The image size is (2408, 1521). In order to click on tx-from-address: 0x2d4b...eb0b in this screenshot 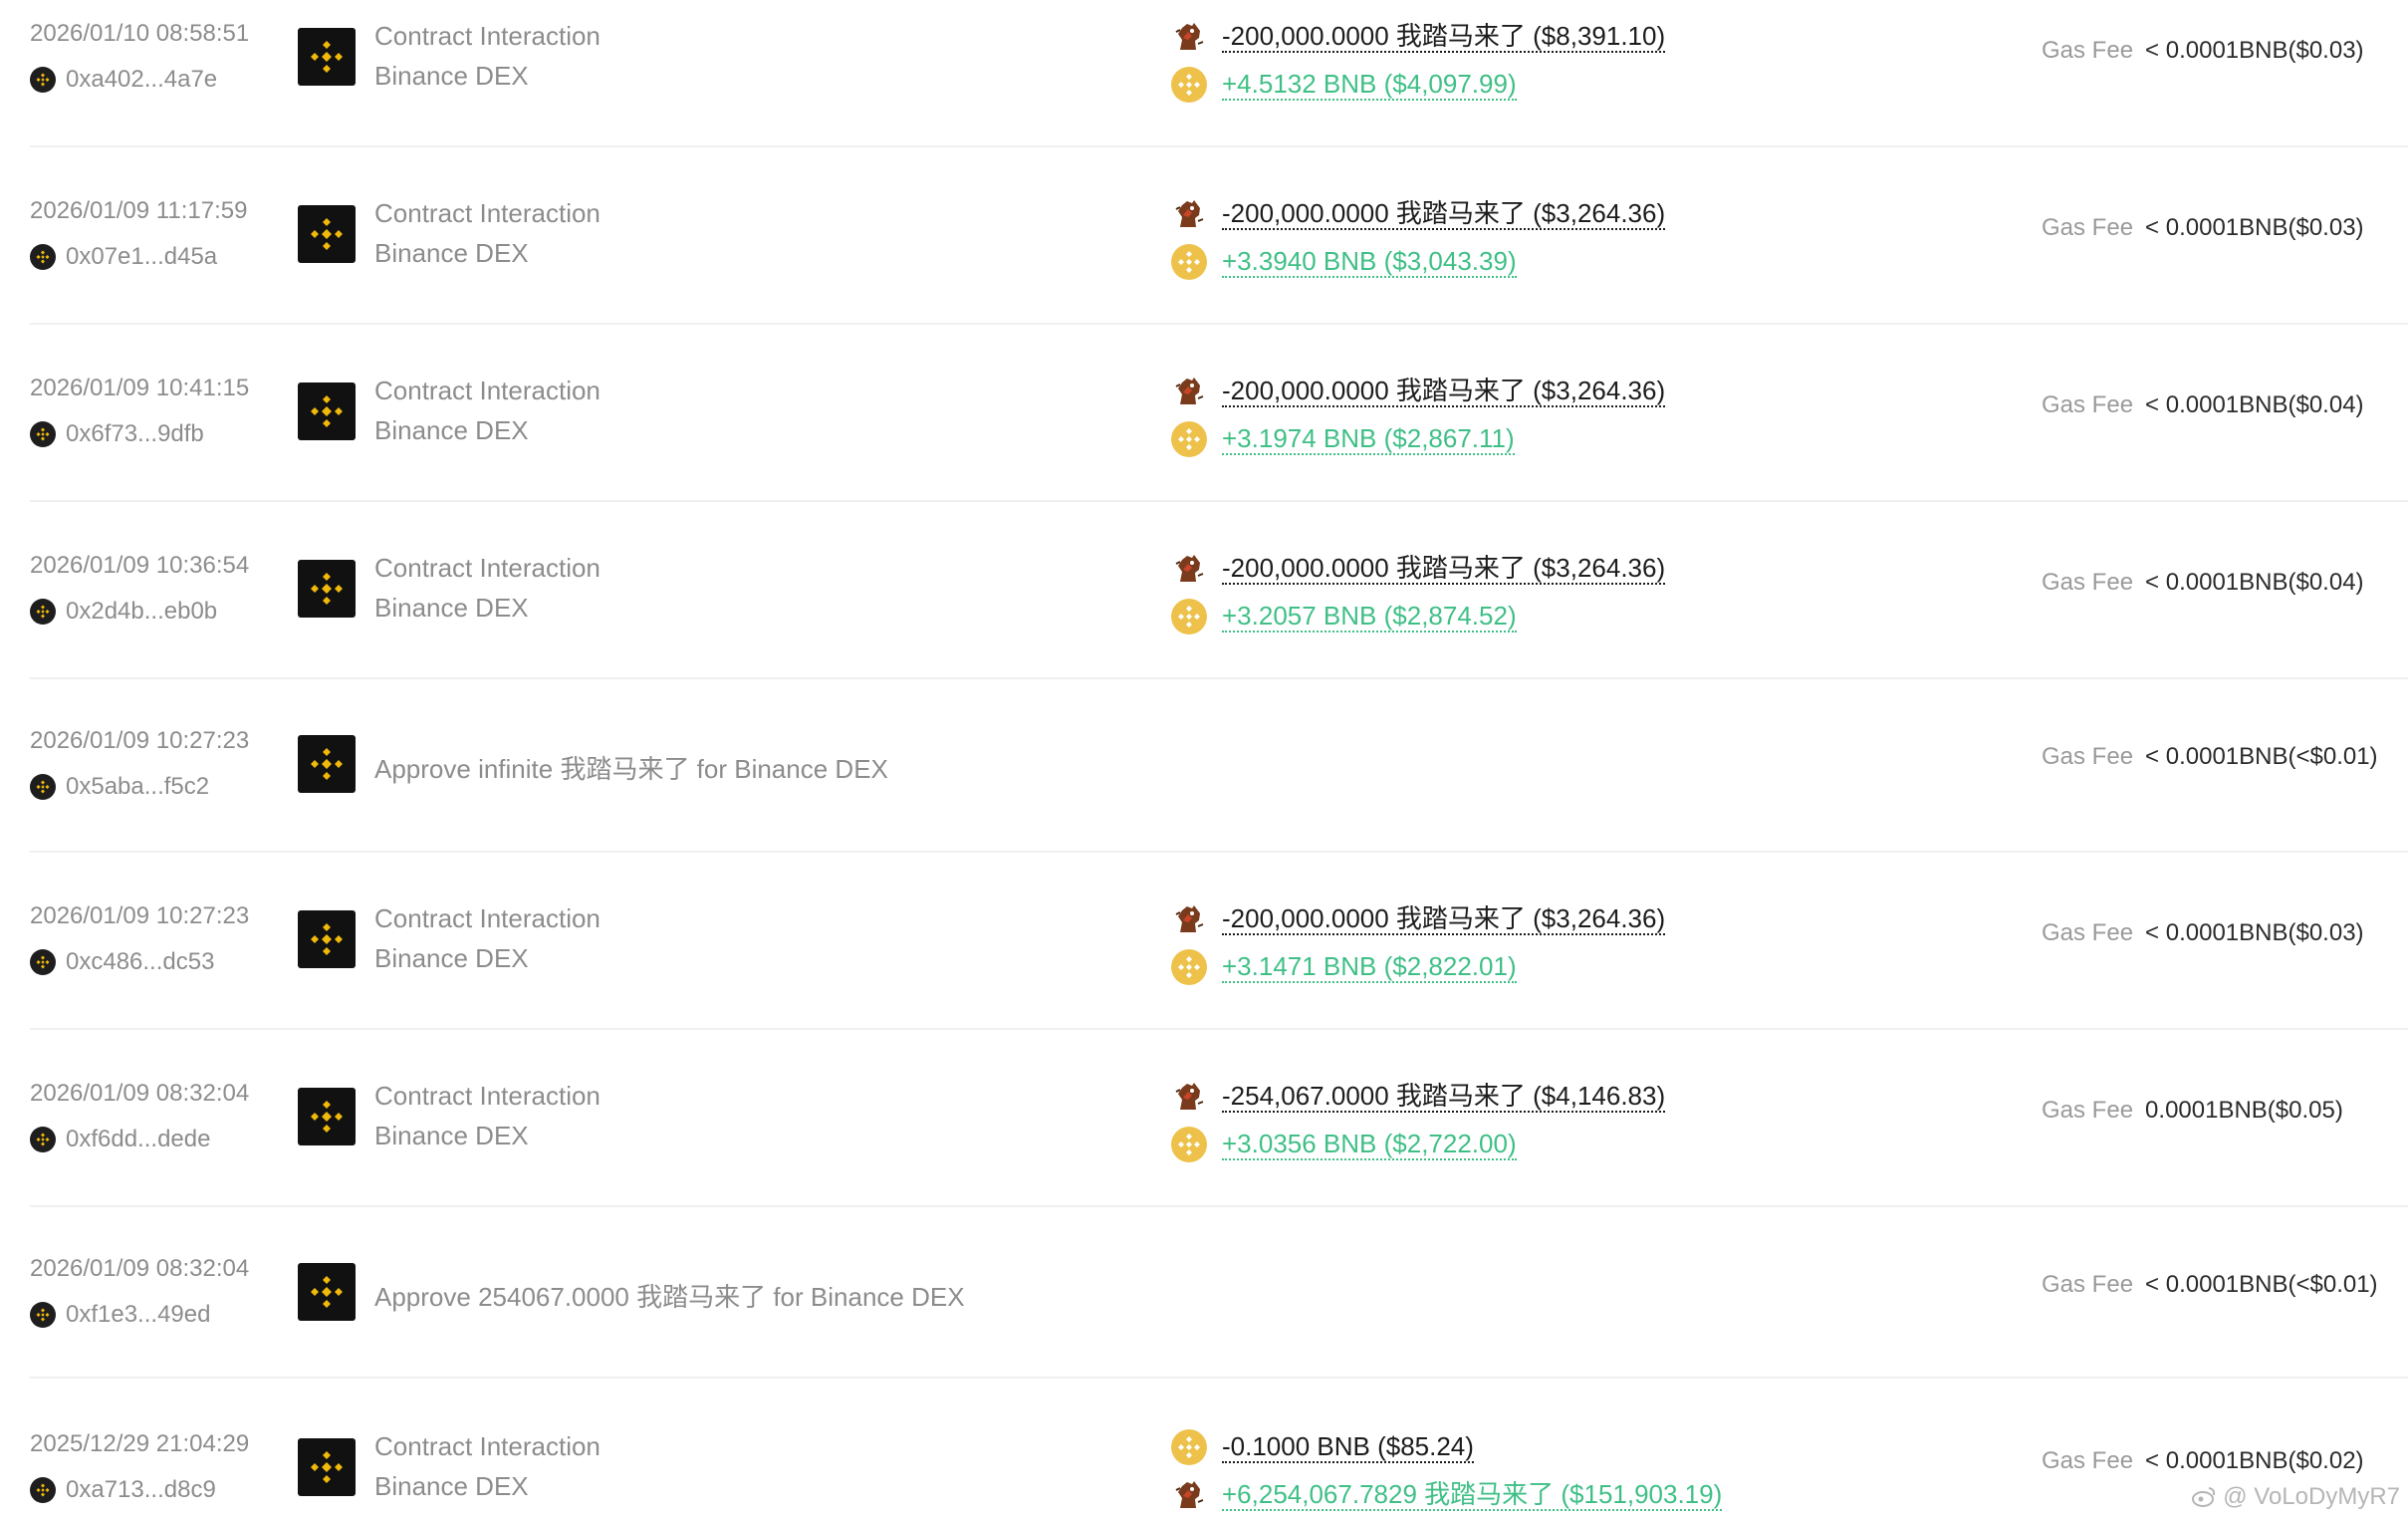, I will do `click(123, 612)`.